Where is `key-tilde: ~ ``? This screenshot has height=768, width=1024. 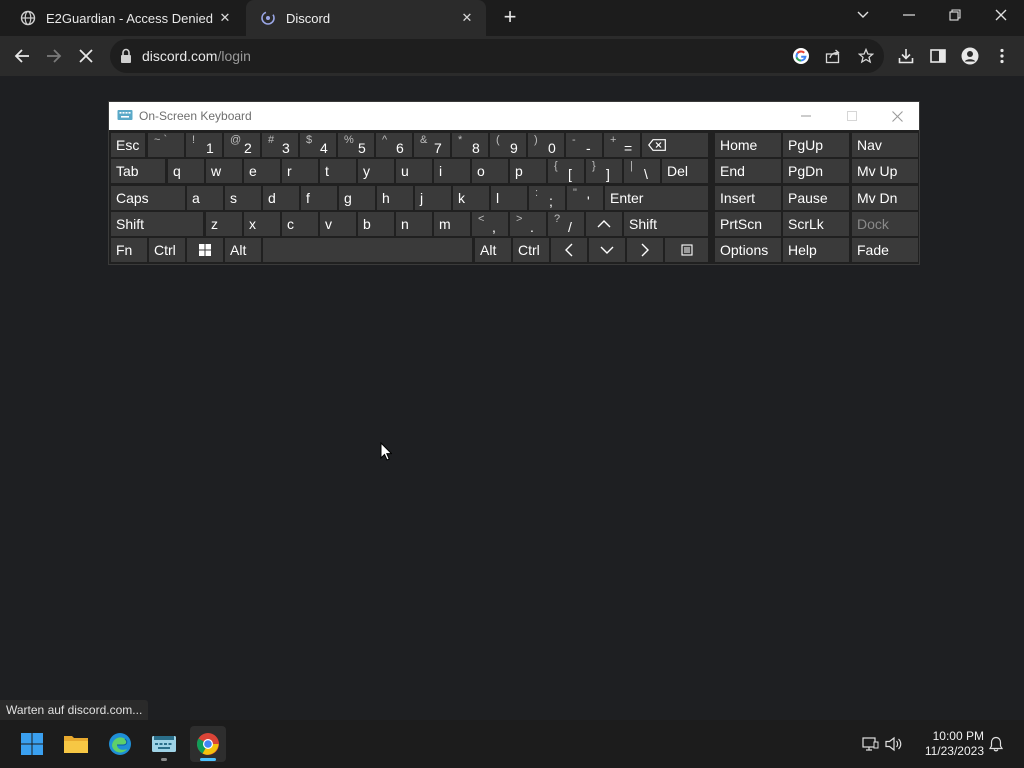
key-tilde: ~ ` is located at coordinates (166, 145).